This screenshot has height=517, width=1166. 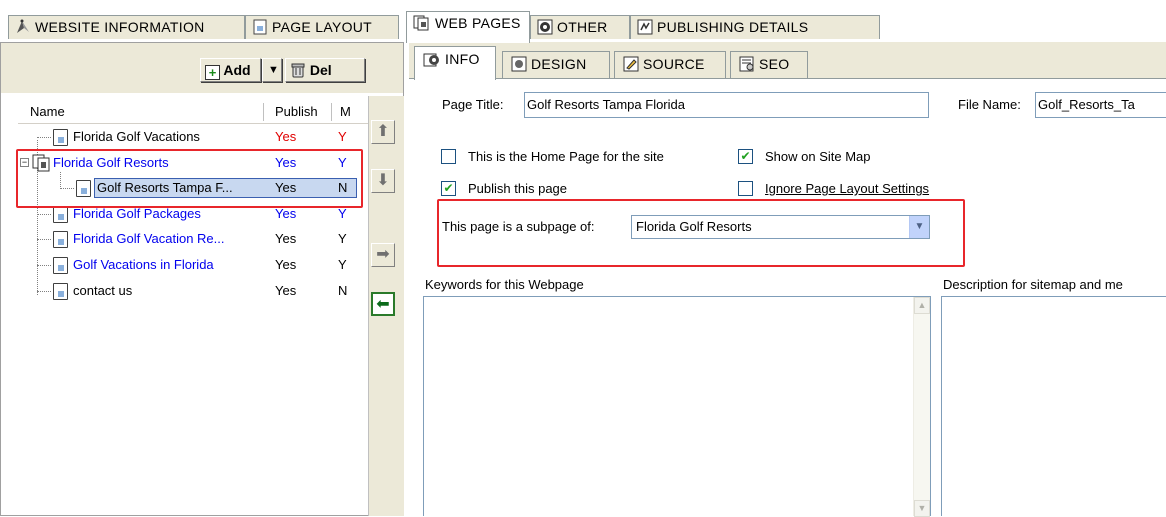 What do you see at coordinates (989, 104) in the screenshot?
I see `file-name-label: File Name:` at bounding box center [989, 104].